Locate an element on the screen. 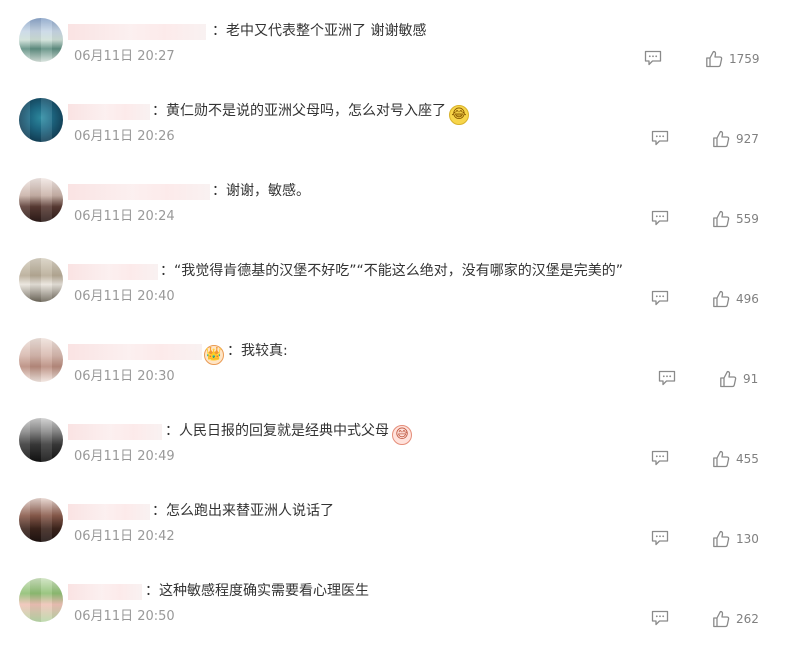 The image size is (786, 654). comment-time: 06月11日 20:49 is located at coordinates (124, 456).